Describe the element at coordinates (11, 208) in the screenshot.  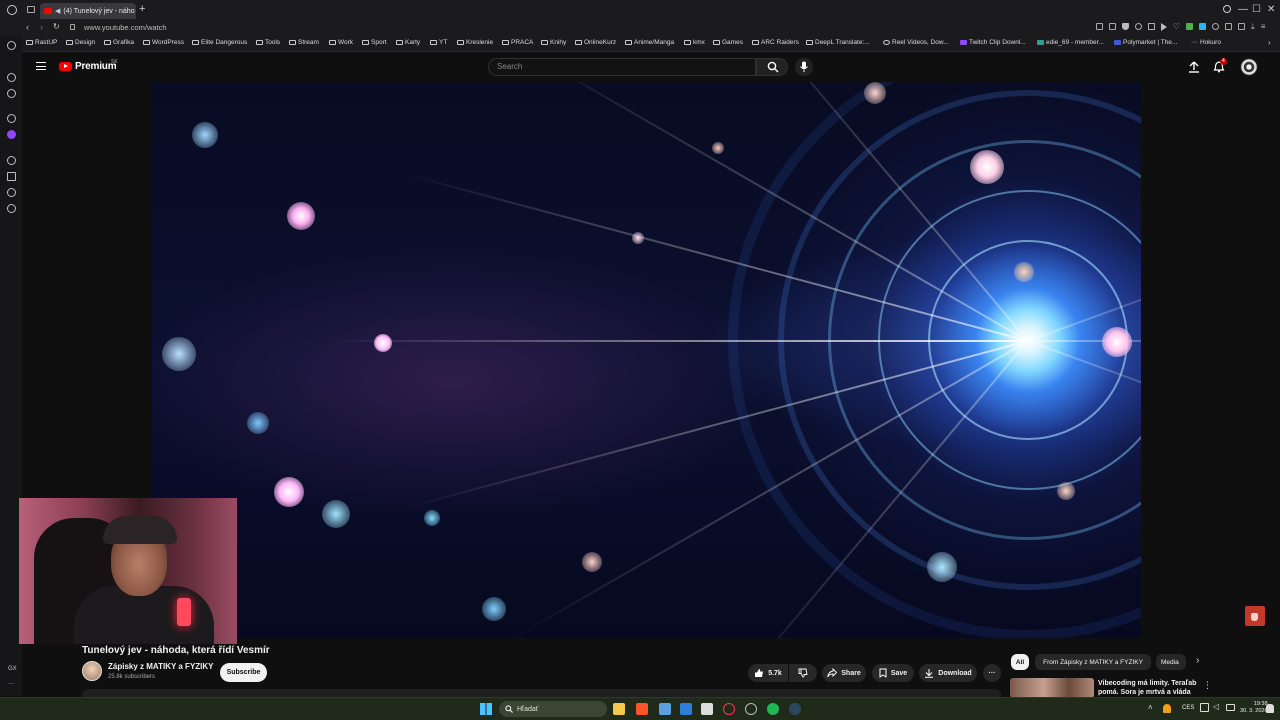
I see `settings-icon` at that location.